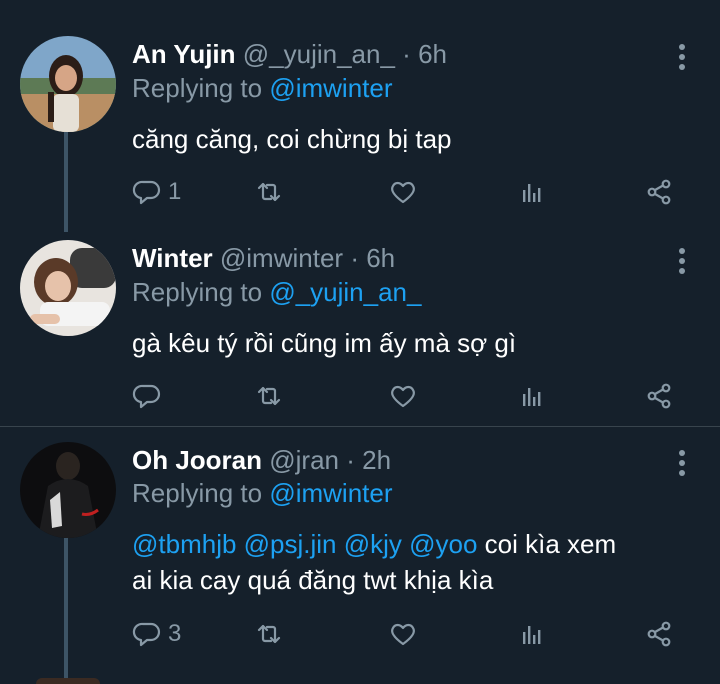 Image resolution: width=720 pixels, height=684 pixels. What do you see at coordinates (197, 460) in the screenshot?
I see `display-name: Oh Jooran` at bounding box center [197, 460].